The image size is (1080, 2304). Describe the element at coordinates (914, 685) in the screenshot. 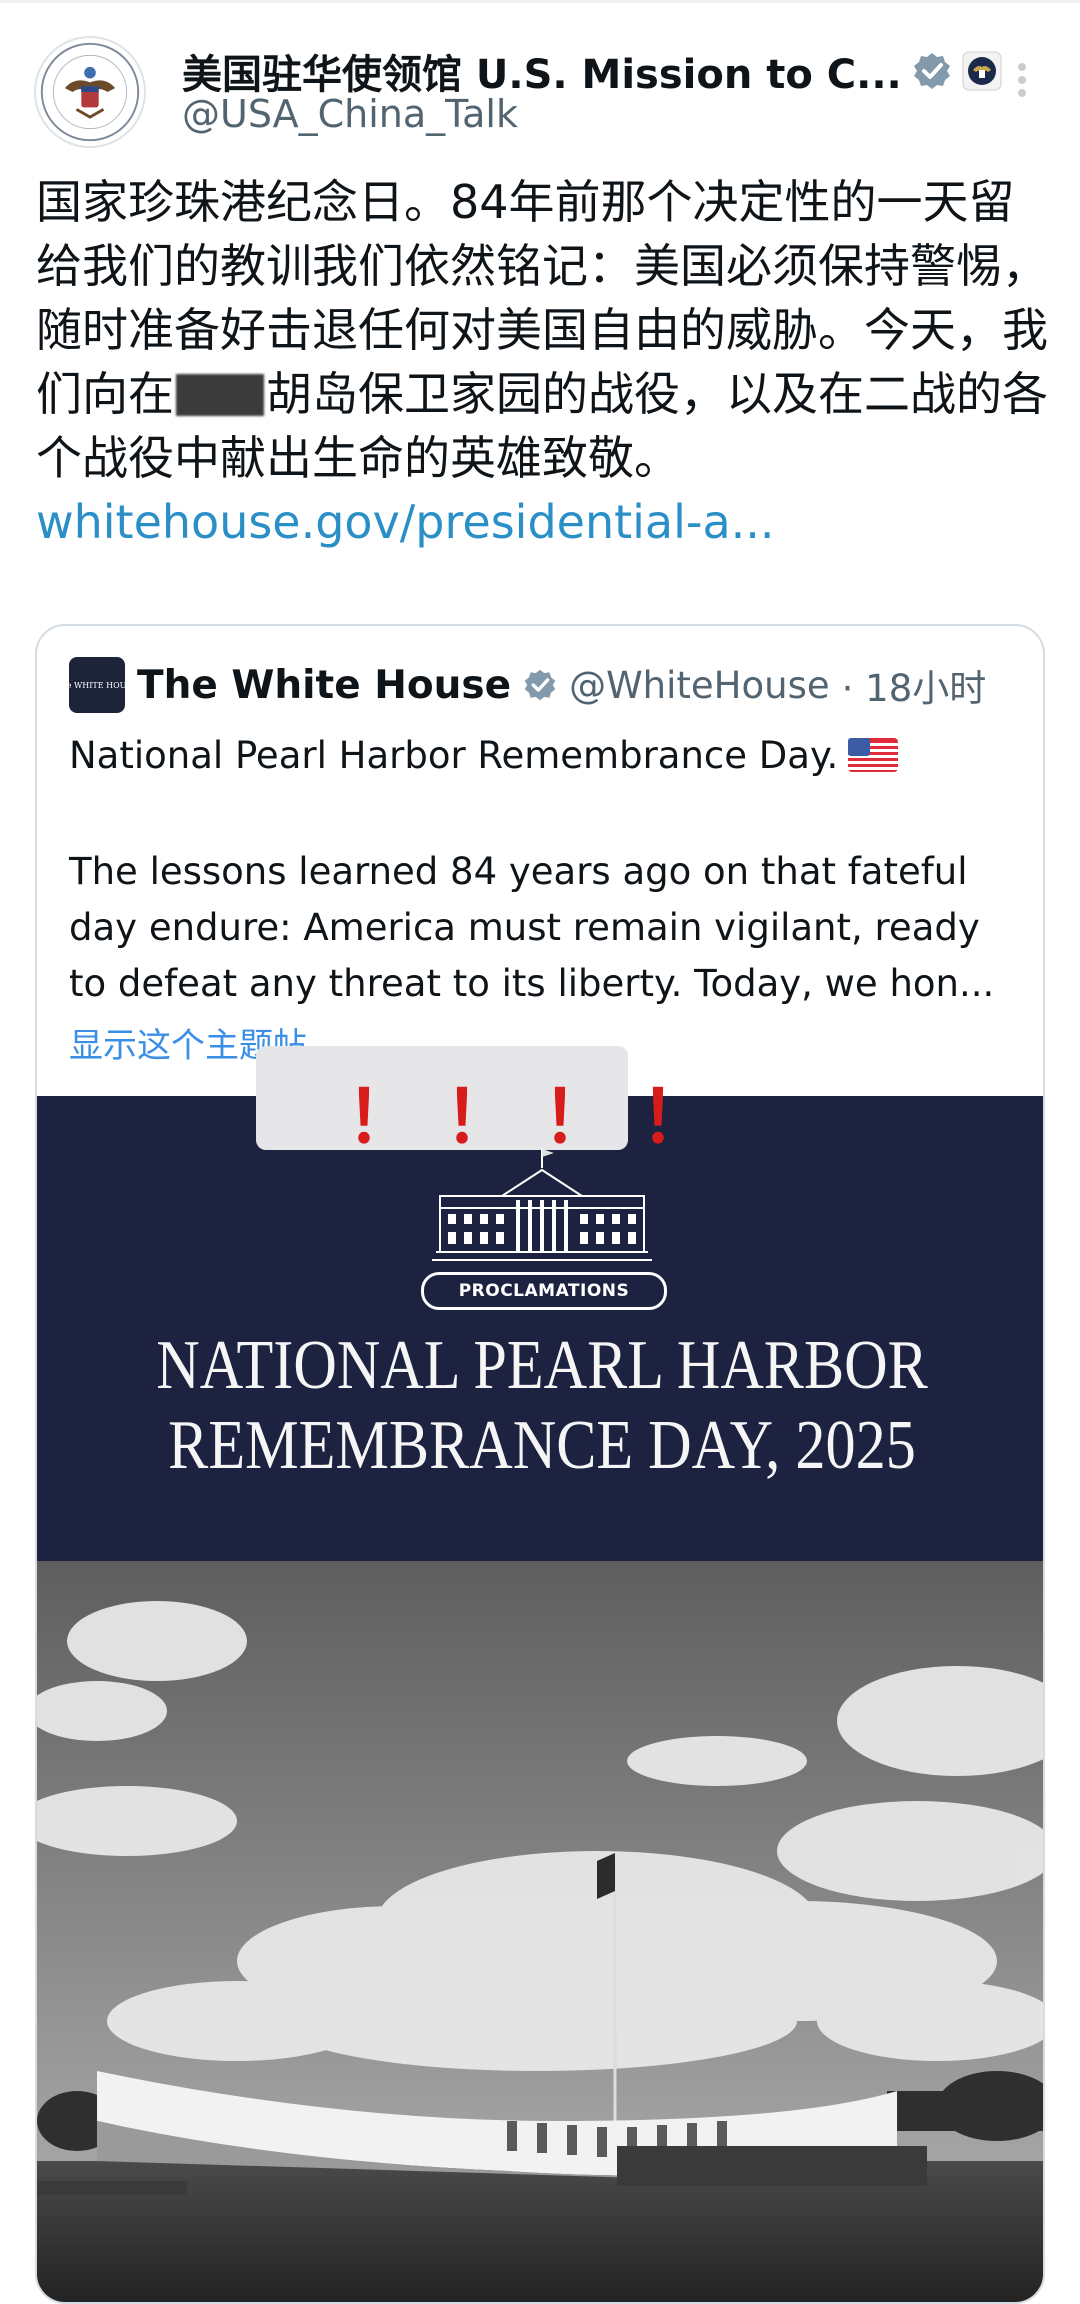

I see `quoted-timestamp: · 18小时` at that location.